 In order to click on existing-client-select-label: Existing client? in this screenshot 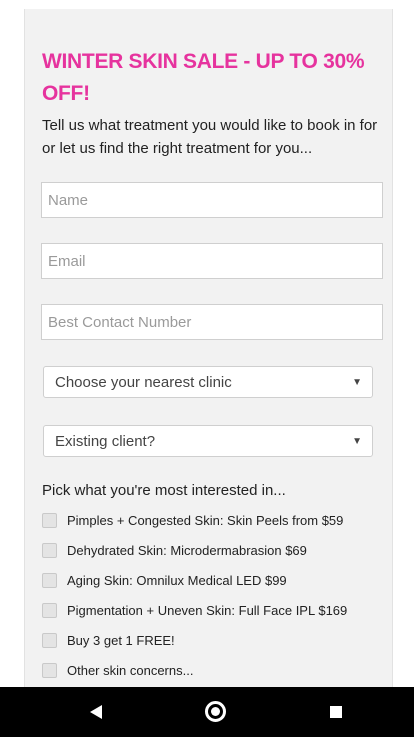, I will do `click(105, 441)`.